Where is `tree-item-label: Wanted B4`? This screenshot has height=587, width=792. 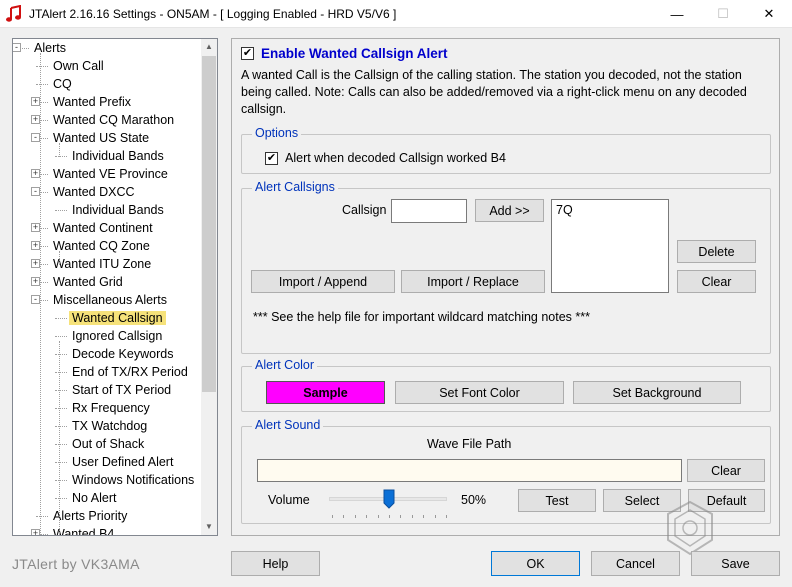 tree-item-label: Wanted B4 is located at coordinates (83, 531).